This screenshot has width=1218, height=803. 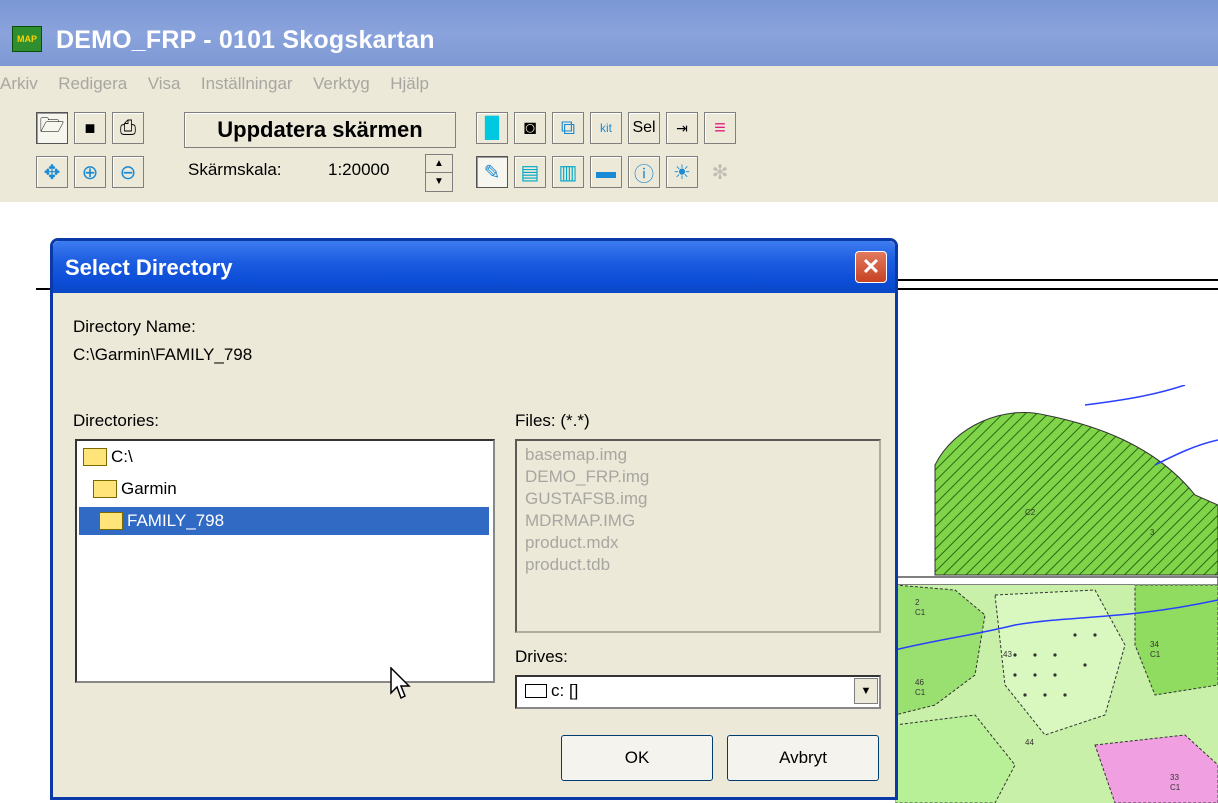 I want to click on map-frame-top-line, so click(x=1056, y=280).